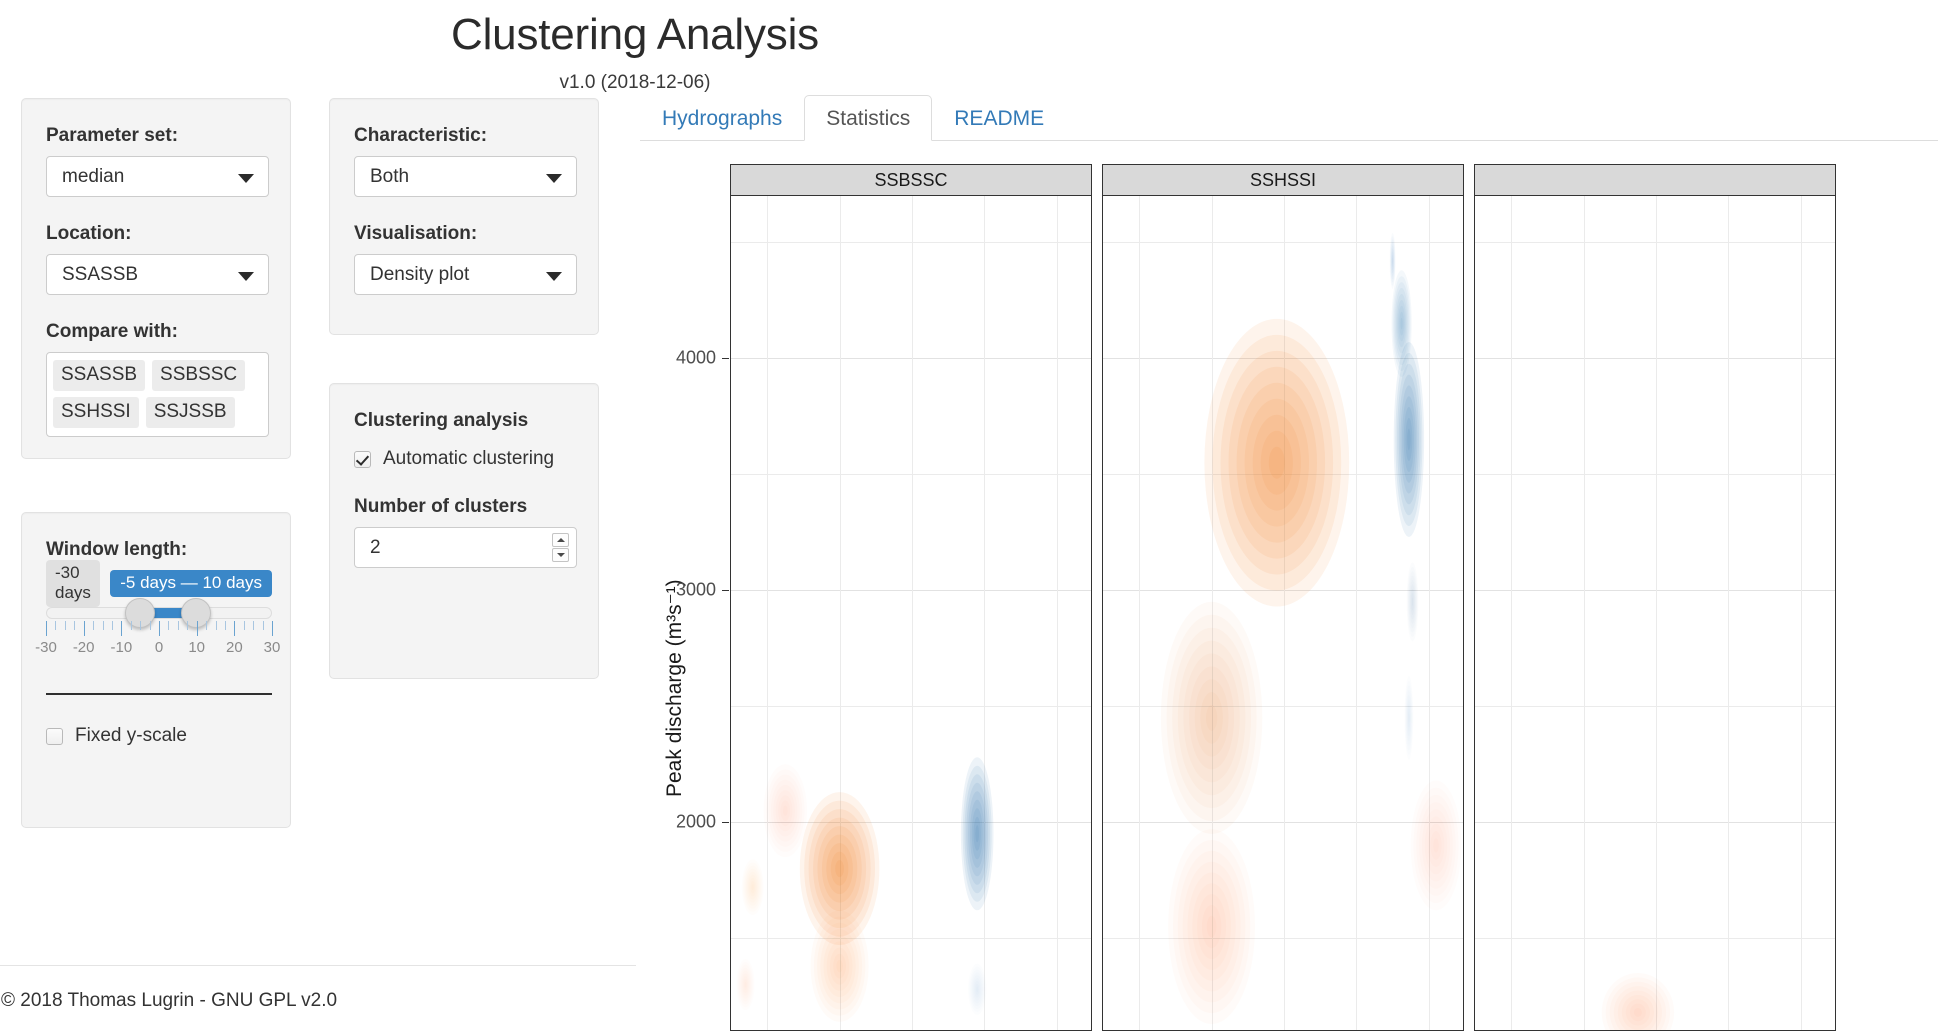 Image resolution: width=1938 pixels, height=1031 pixels. I want to click on number-of-clusters-value: 2, so click(375, 547).